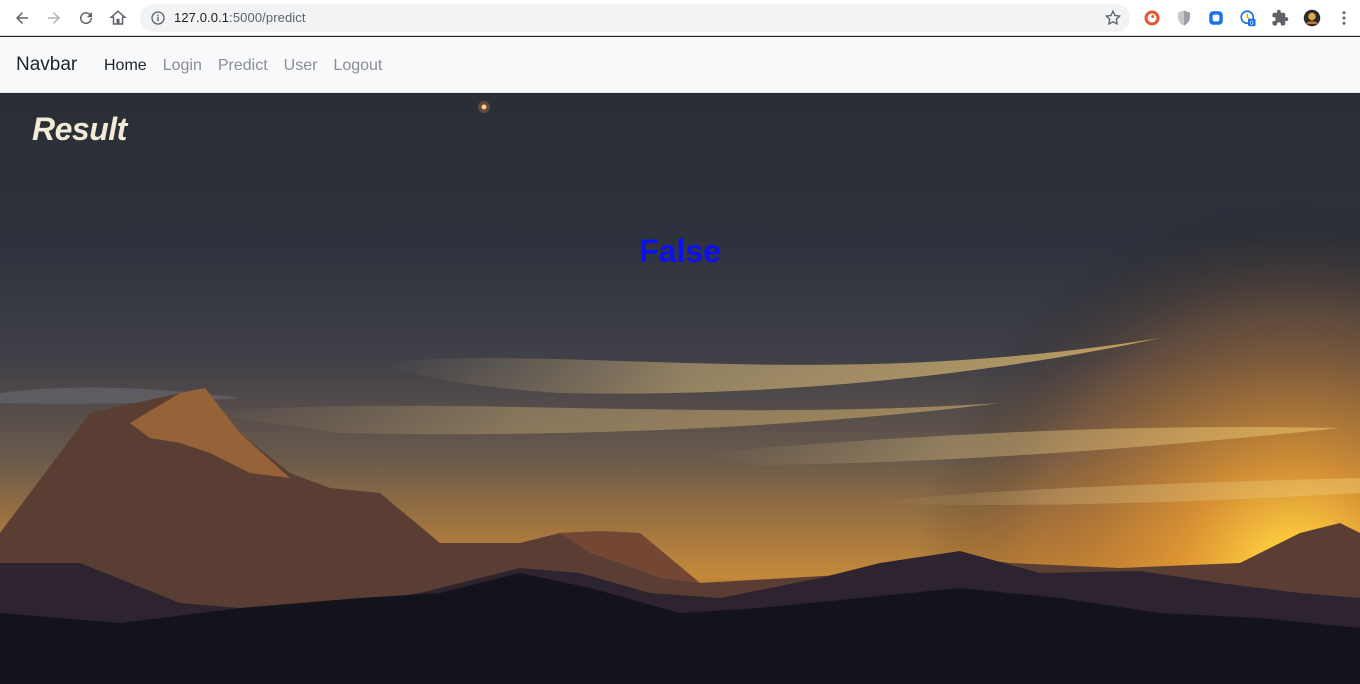 This screenshot has width=1360, height=684. I want to click on extensions-menu-button, so click(1280, 18).